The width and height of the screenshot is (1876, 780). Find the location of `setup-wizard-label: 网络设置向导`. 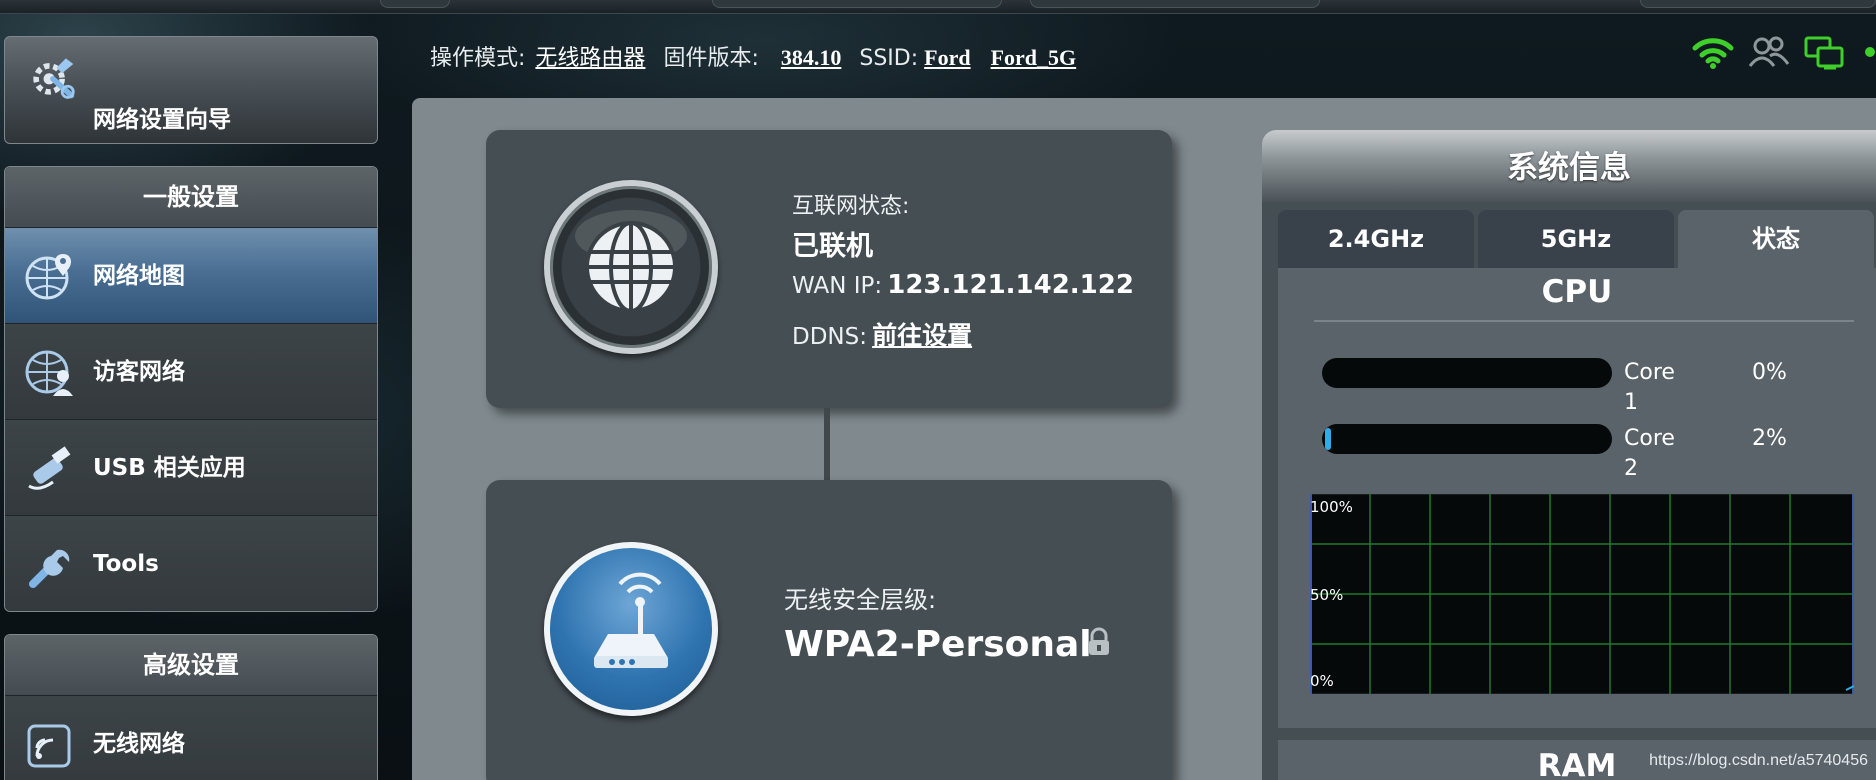

setup-wizard-label: 网络设置向导 is located at coordinates (162, 120).